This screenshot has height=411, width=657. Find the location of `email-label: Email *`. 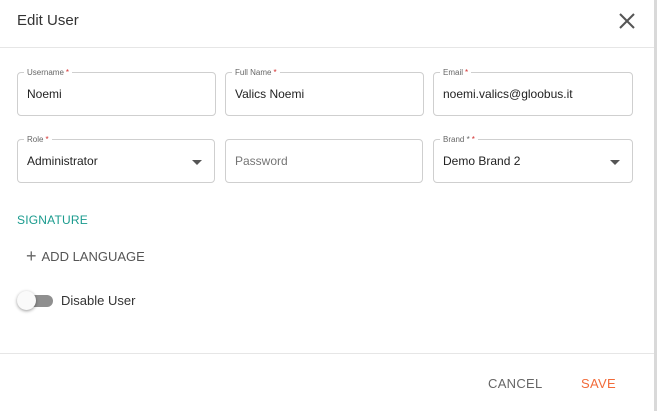

email-label: Email * is located at coordinates (456, 72).